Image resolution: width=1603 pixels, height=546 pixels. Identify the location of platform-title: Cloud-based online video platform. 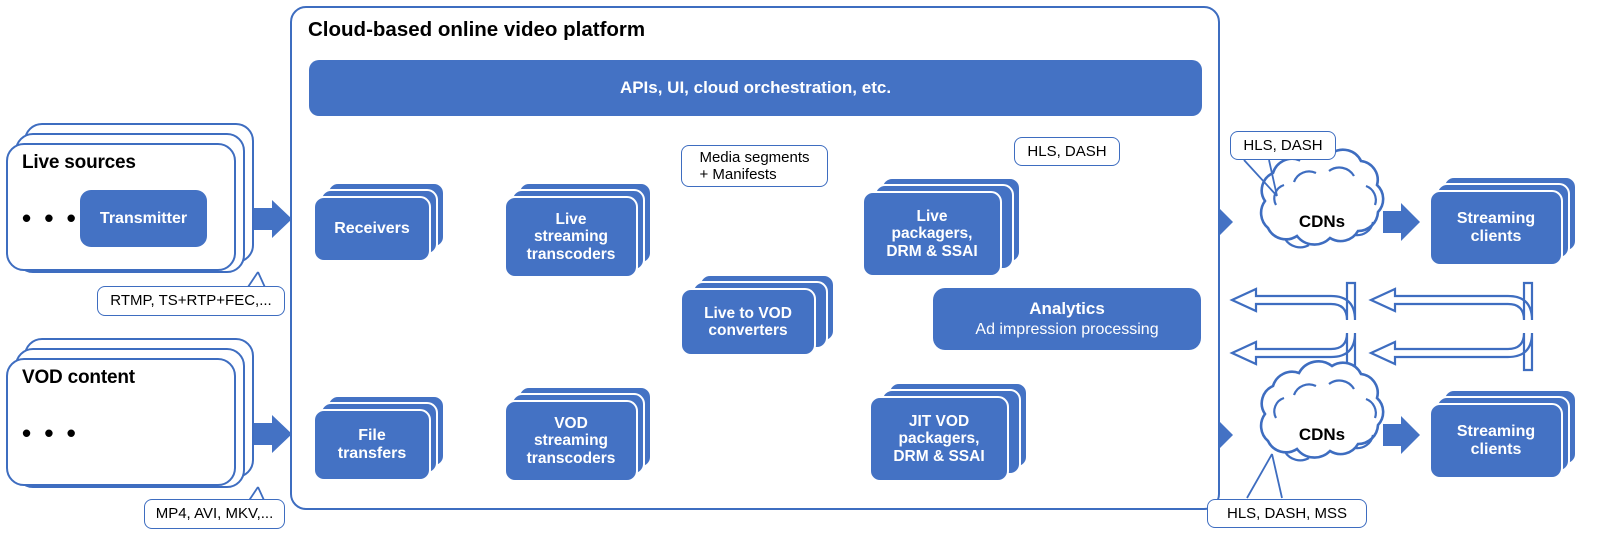
(477, 29).